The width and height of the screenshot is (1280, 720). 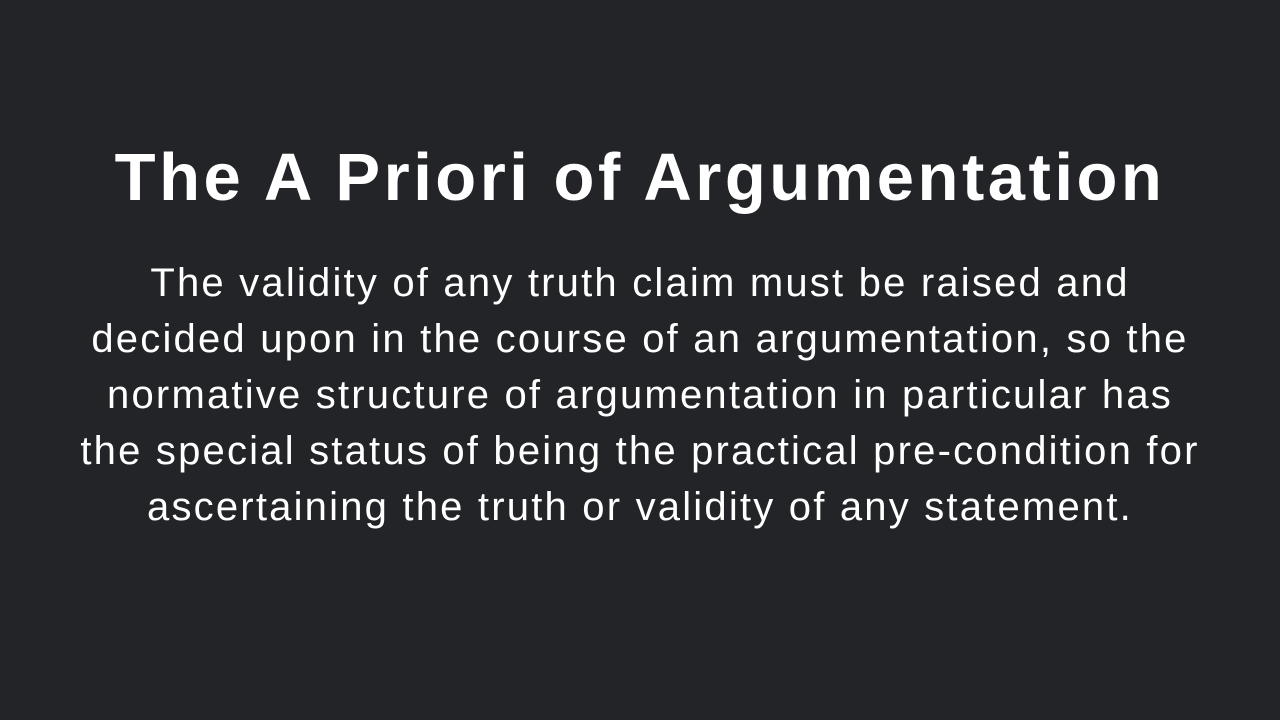 I want to click on slide-title: The A Priori of Argumentation, so click(x=640, y=177).